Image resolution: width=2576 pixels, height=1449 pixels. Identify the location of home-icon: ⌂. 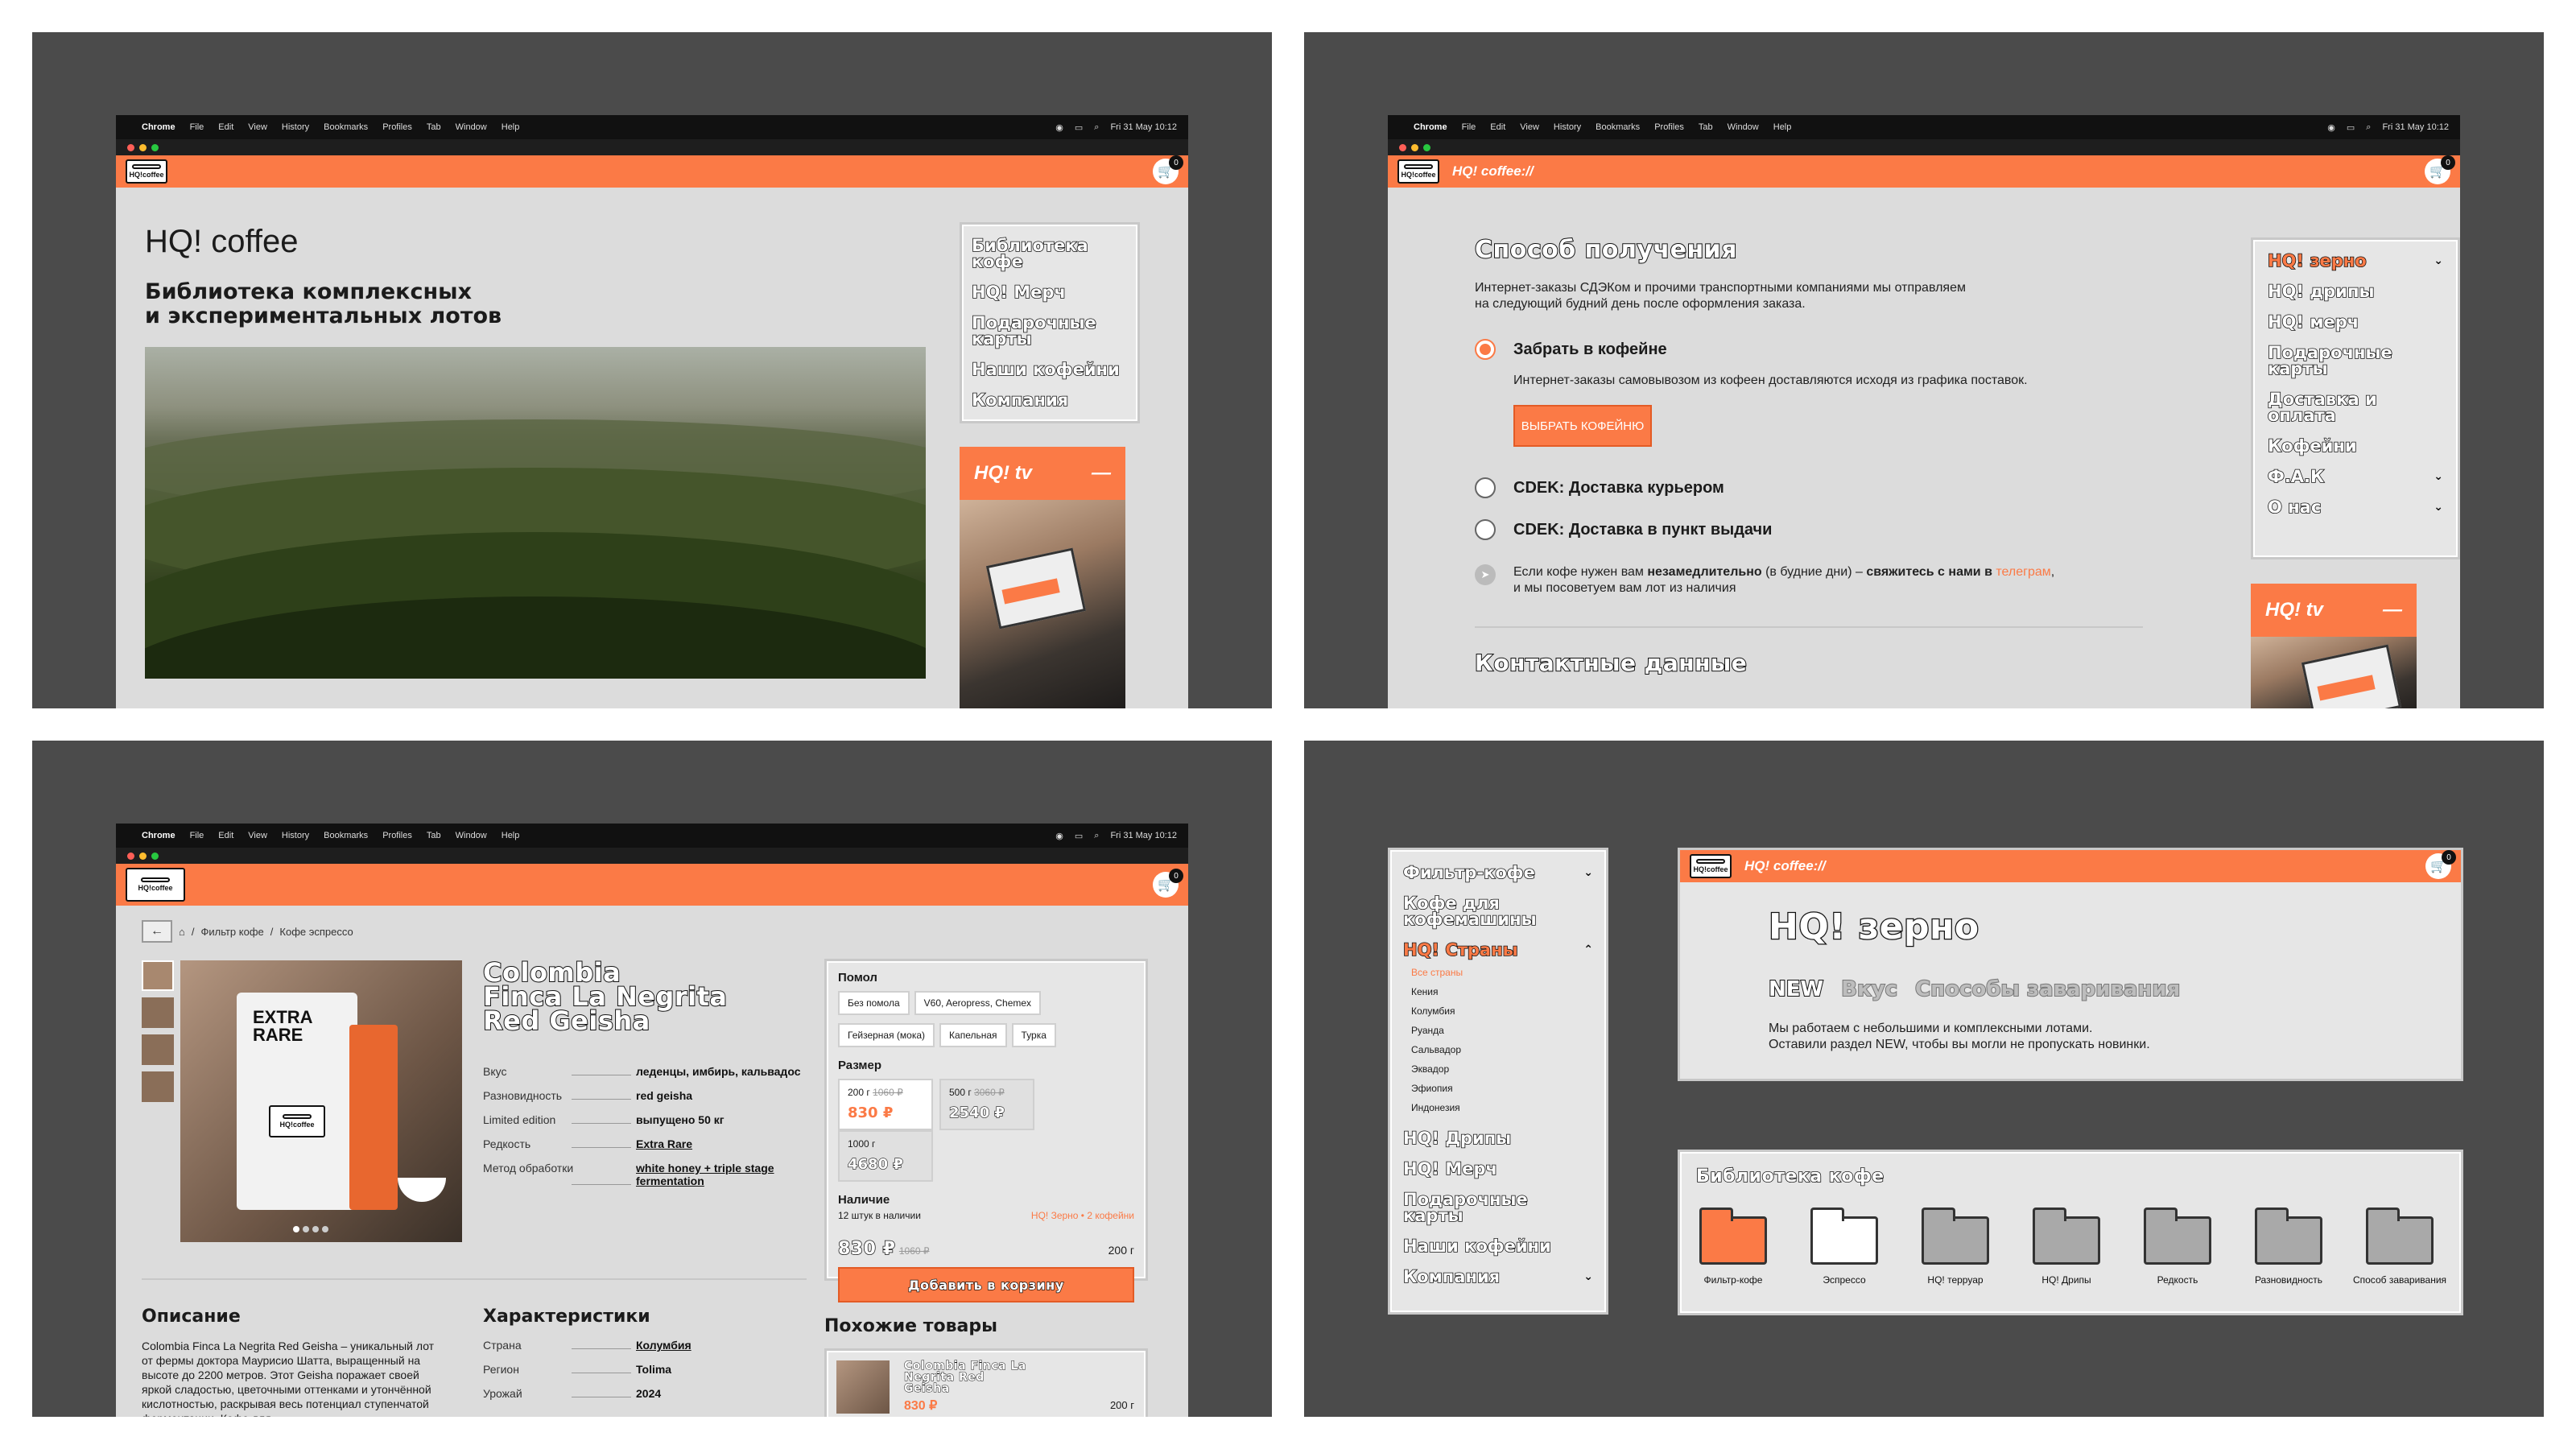
(182, 932).